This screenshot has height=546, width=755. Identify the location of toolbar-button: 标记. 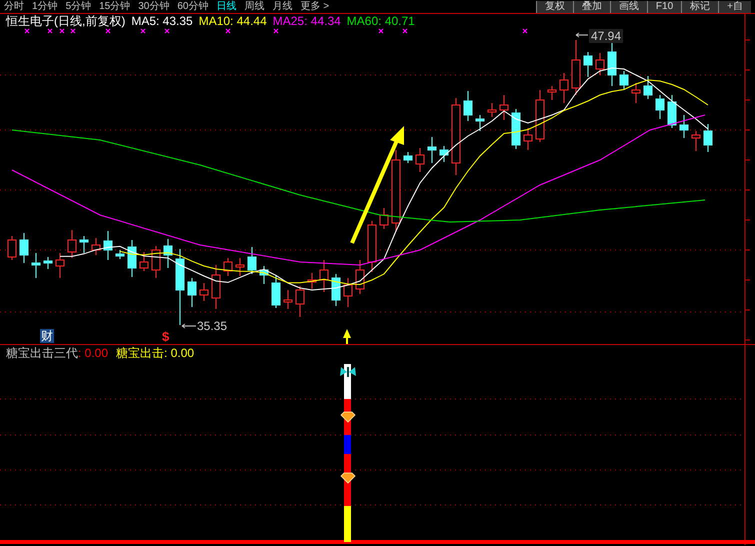
(699, 6).